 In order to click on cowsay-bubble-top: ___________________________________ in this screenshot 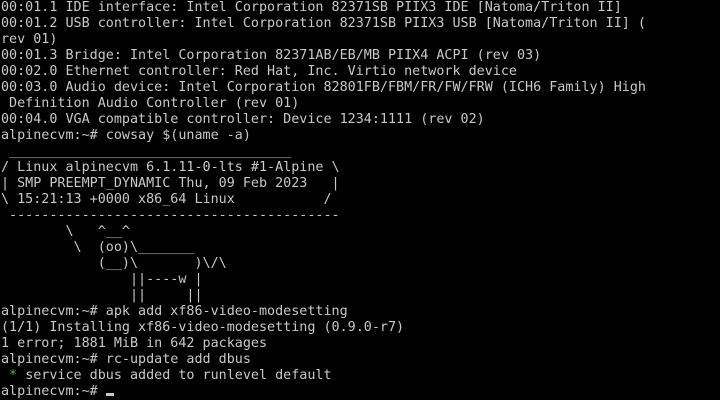, I will do `click(146, 151)`.